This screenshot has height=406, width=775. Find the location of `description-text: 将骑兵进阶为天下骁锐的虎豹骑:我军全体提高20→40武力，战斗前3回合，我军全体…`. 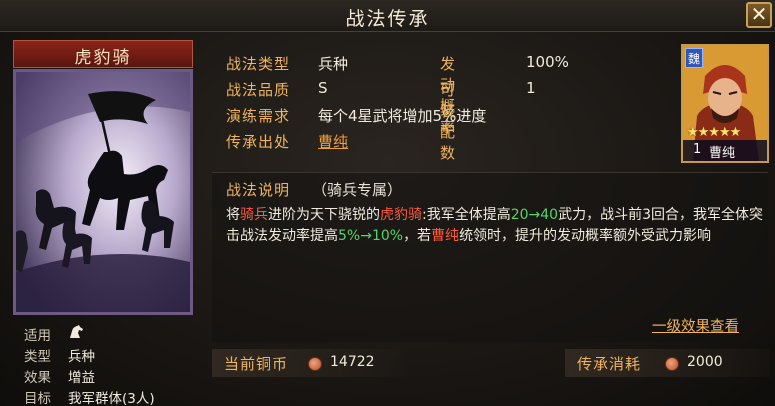

description-text: 将骑兵进阶为天下骁锐的虎豹骑:我军全体提高20→40武力，战斗前3回合，我军全体… is located at coordinates (496, 225).